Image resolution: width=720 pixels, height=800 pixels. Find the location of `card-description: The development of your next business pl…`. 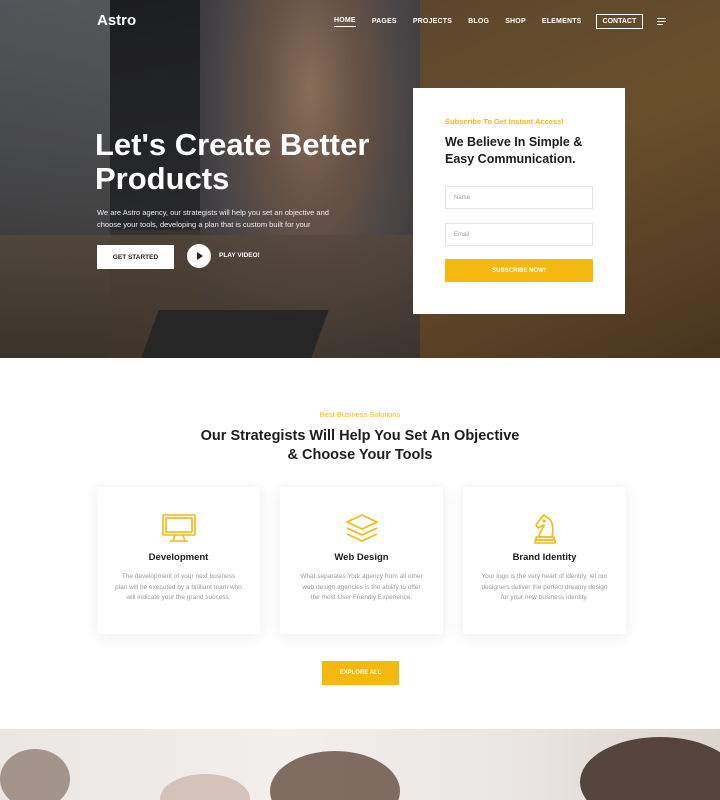

card-description: The development of your next business pl… is located at coordinates (178, 587).